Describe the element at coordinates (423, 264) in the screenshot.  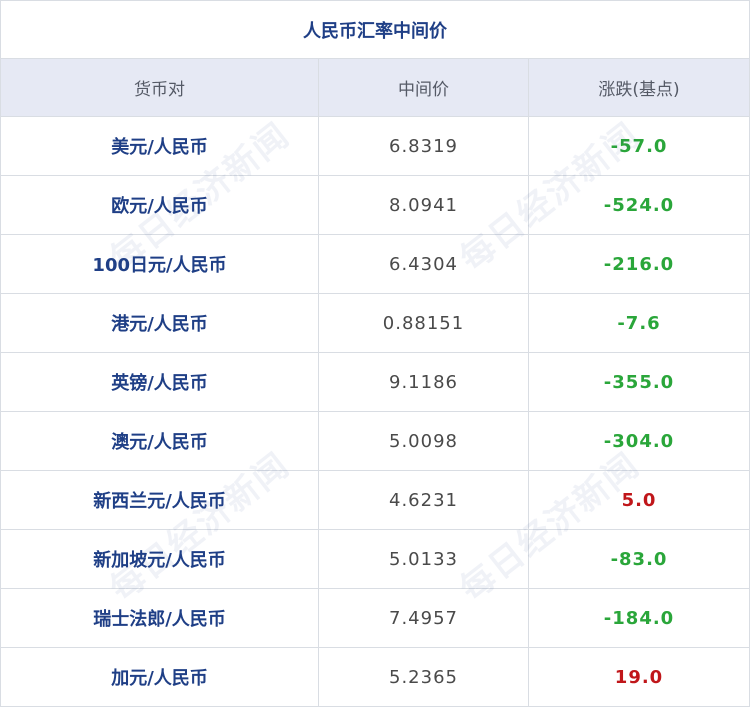
I see `mid-rate: 6.4304` at that location.